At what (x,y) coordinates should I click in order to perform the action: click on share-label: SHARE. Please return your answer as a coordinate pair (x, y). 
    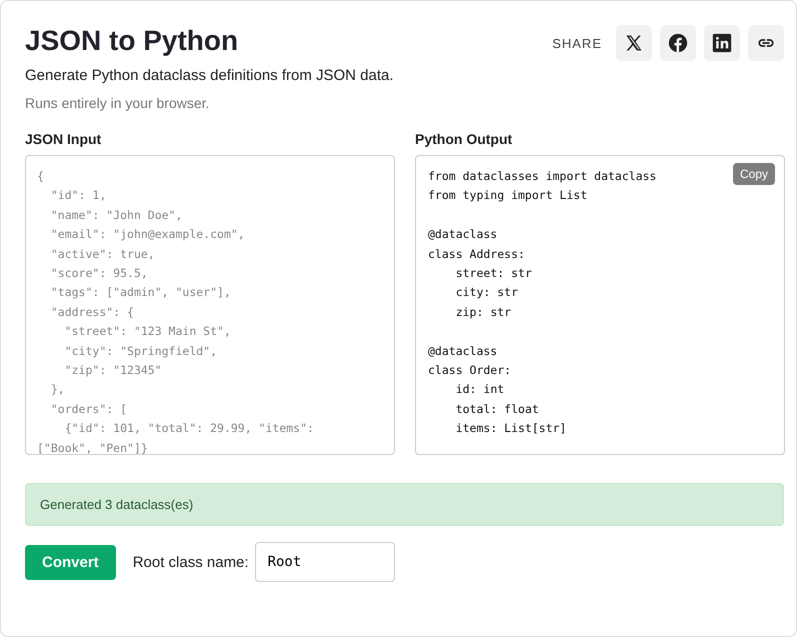
    Looking at the image, I should click on (577, 43).